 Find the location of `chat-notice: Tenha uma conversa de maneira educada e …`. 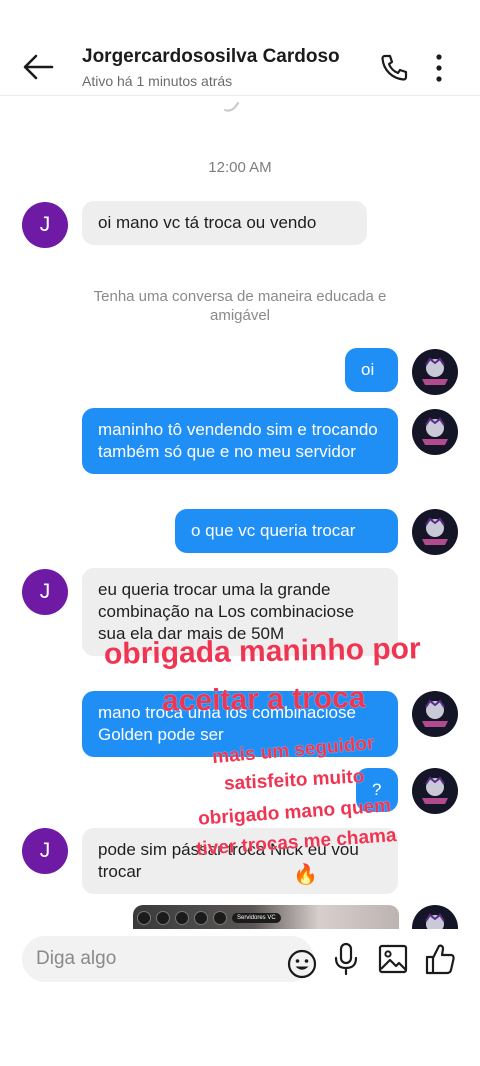

chat-notice: Tenha uma conversa de maneira educada e … is located at coordinates (240, 306).